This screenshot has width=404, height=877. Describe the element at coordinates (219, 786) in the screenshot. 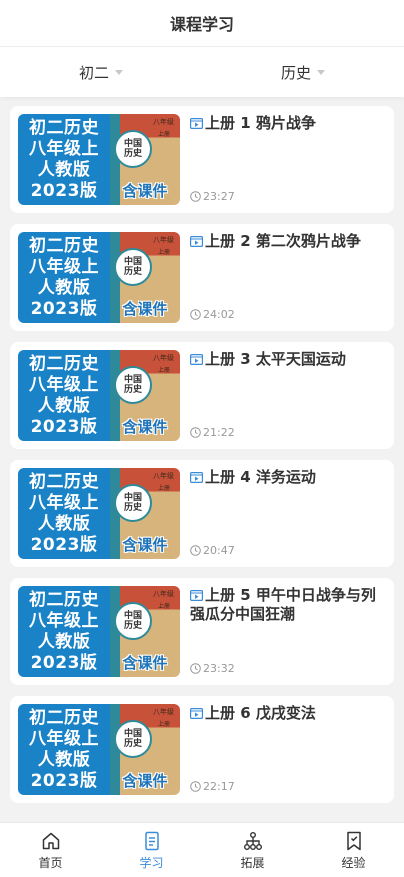

I see `course-duration-text: 22:17` at that location.